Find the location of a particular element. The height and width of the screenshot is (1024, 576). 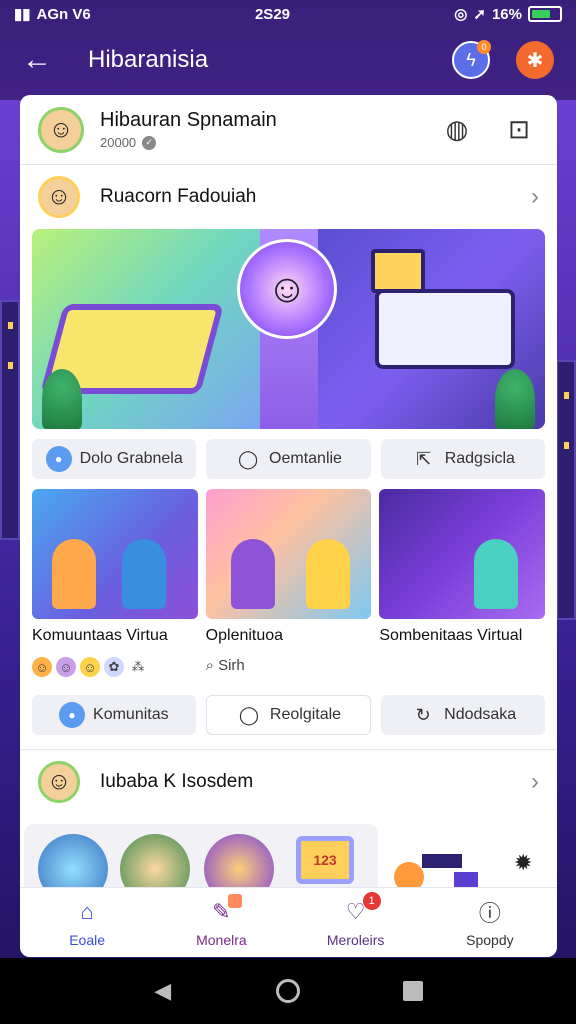

edit-icon: ✎ is located at coordinates (224, 909).